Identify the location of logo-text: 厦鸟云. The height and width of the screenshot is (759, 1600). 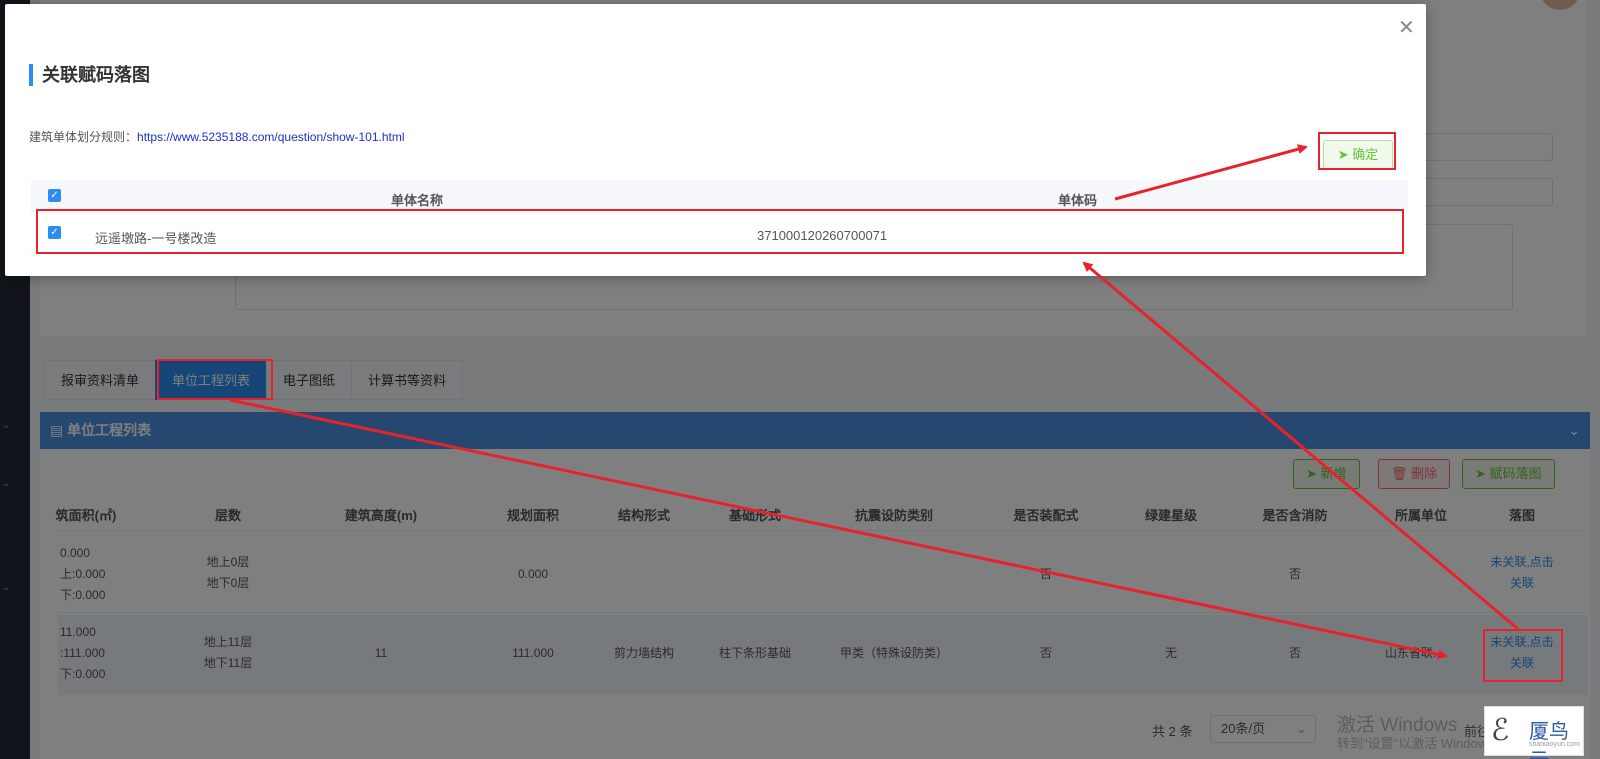
(1549, 740).